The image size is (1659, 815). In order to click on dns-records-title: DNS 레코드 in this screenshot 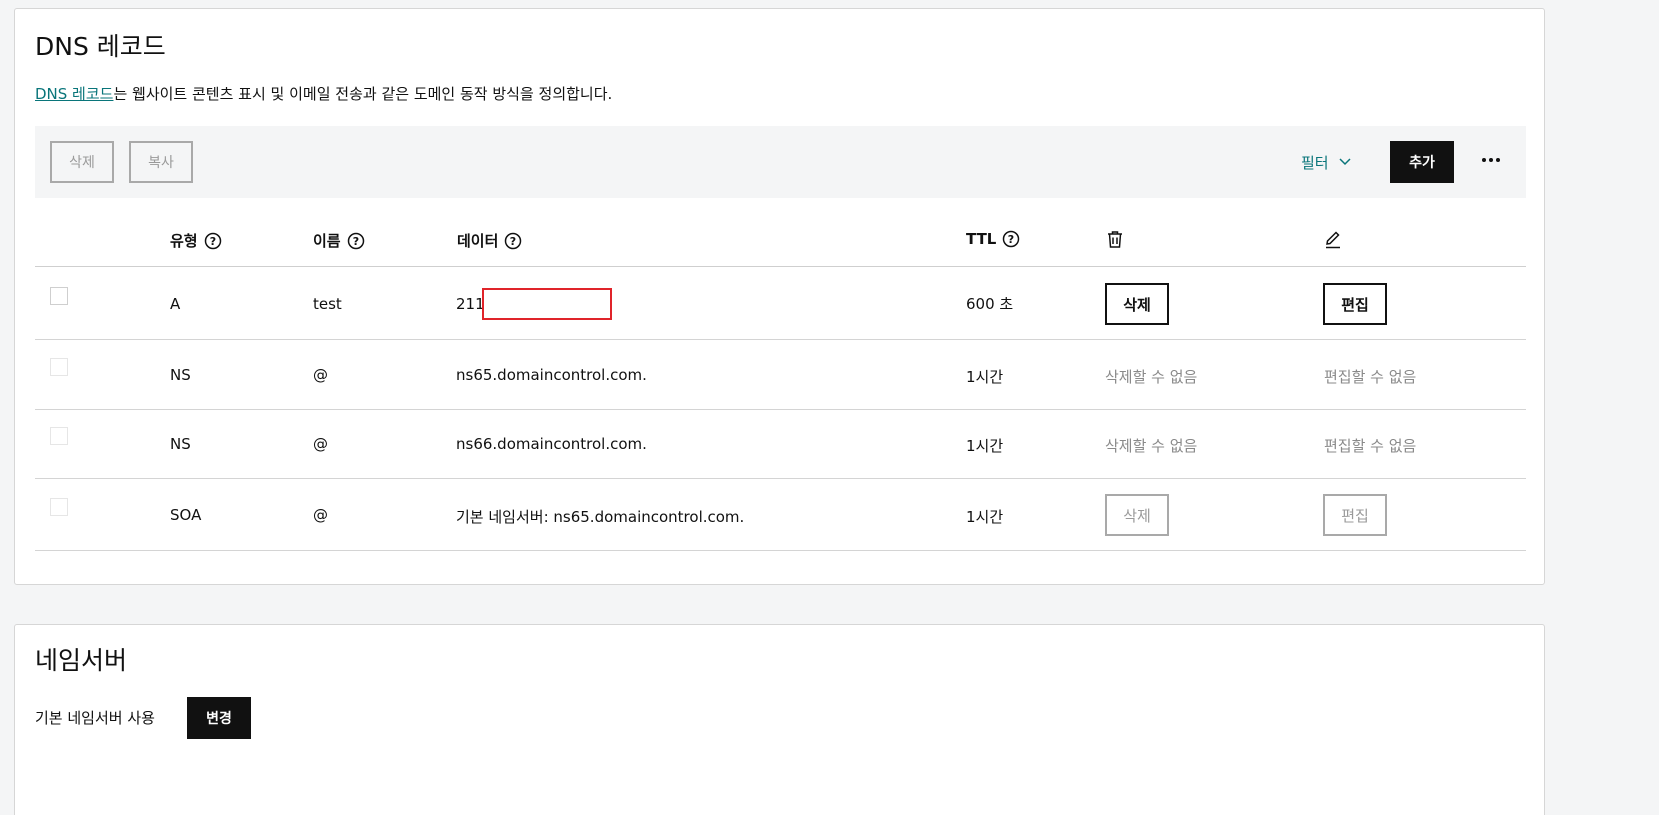, I will do `click(100, 46)`.